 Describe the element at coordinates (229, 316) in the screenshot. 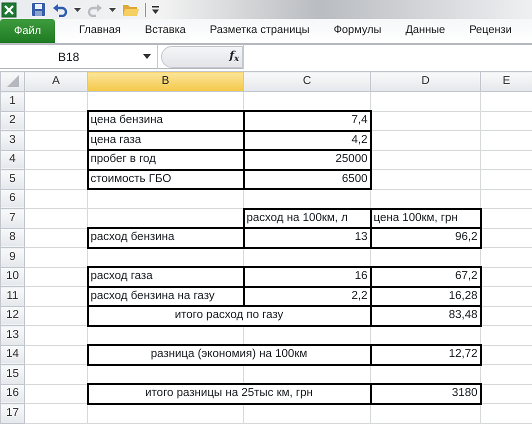

I see `table-cell: итого расход по газу` at that location.